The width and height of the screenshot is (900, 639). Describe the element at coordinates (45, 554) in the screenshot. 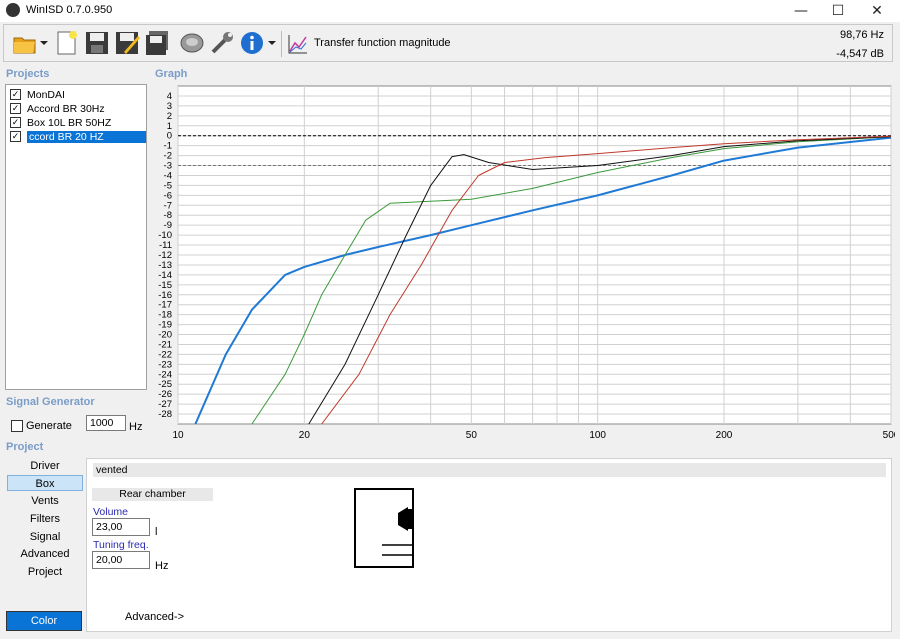

I see `nav-advanced: Advanced` at that location.